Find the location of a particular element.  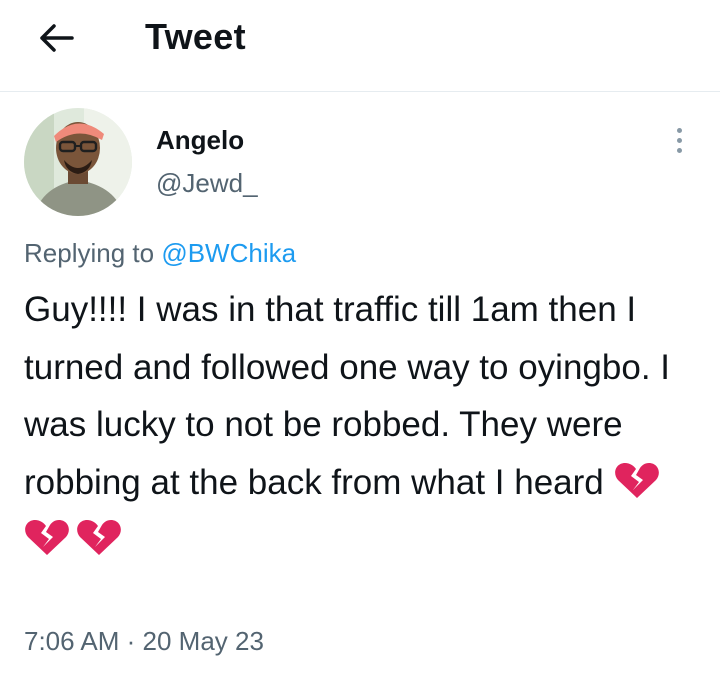

arrow-left-icon is located at coordinates (57, 38).